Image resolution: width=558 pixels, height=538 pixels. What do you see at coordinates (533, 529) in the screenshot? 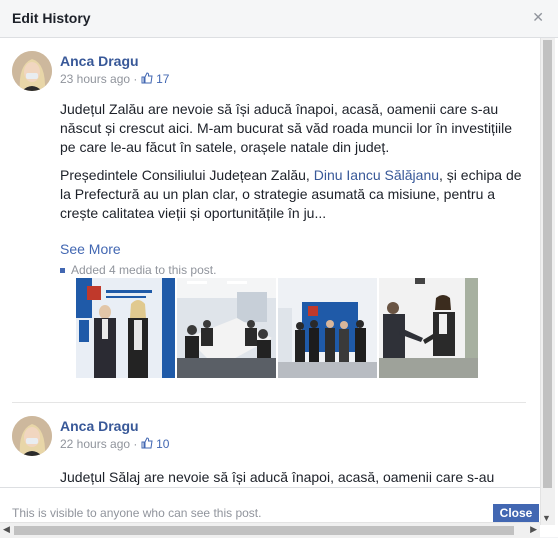
I see `chevron-right-icon: ▶` at bounding box center [533, 529].